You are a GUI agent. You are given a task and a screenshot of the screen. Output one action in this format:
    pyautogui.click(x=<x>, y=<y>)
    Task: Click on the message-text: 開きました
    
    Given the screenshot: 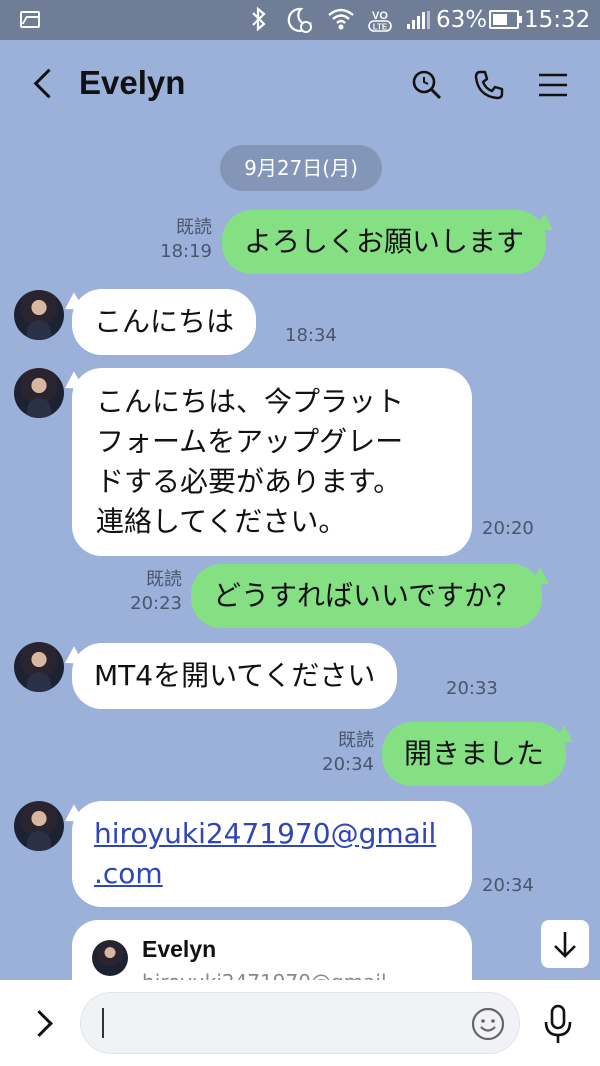 What is the action you would take?
    pyautogui.click(x=474, y=753)
    